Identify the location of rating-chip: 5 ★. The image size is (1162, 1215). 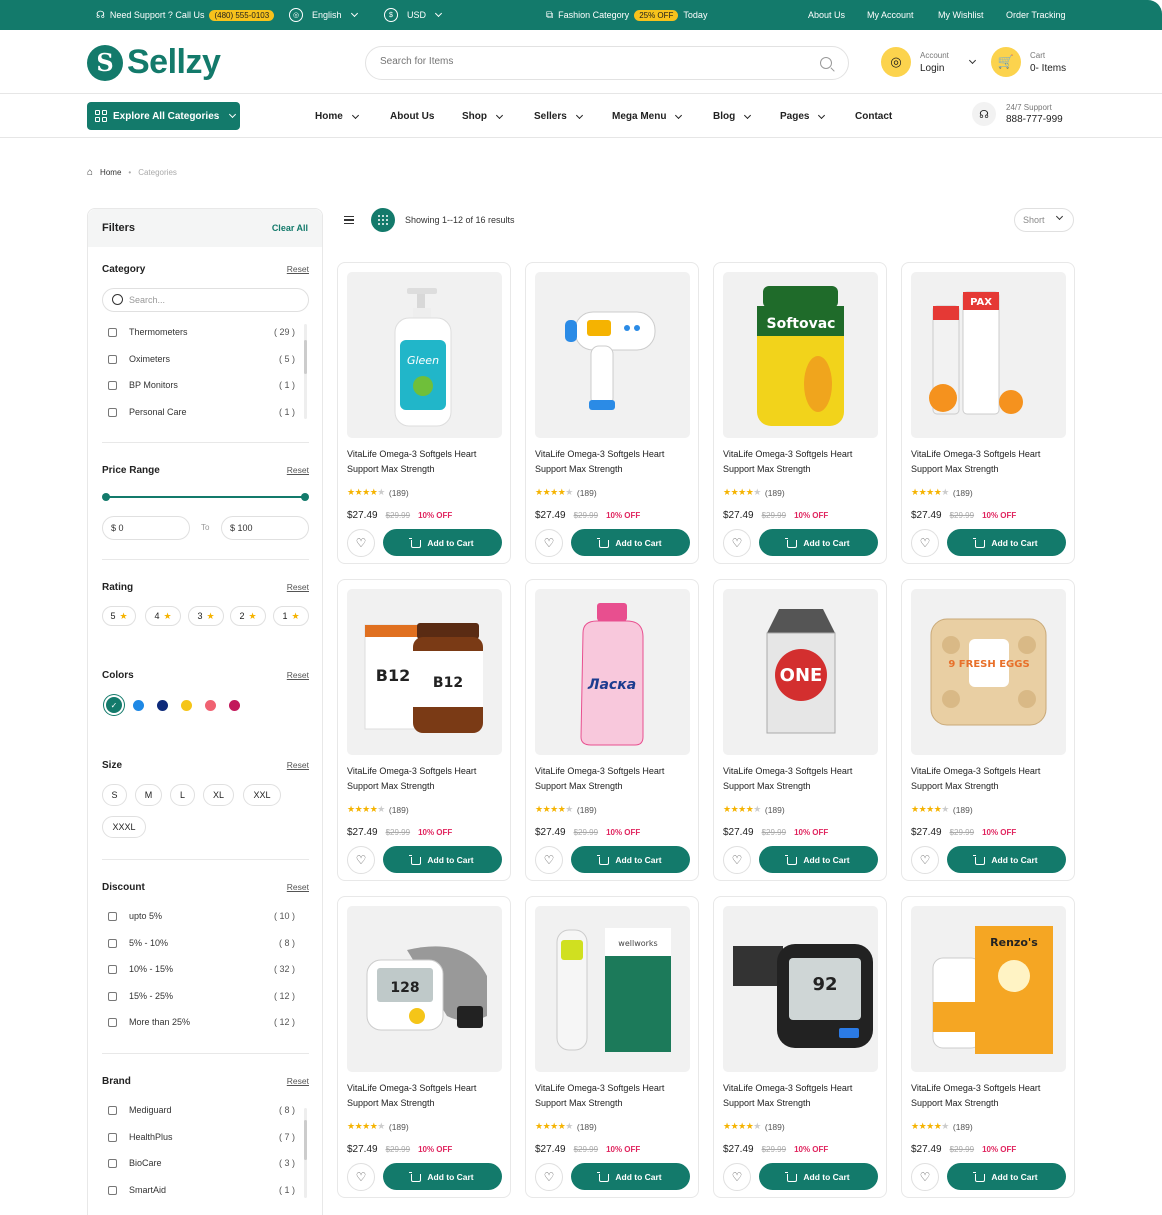
(119, 616).